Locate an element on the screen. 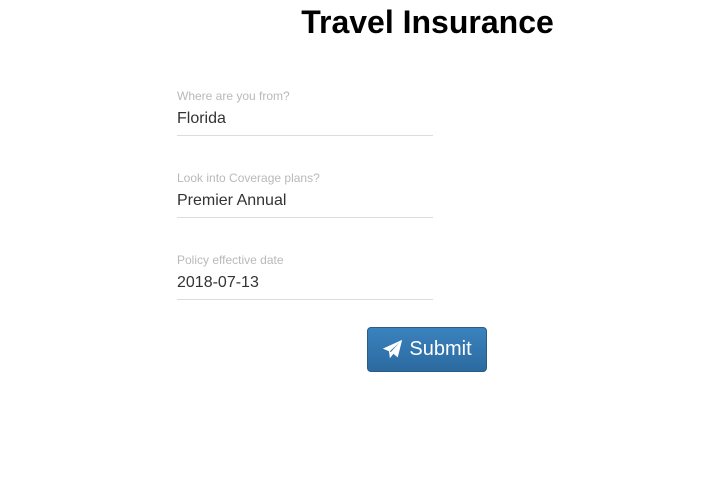 This screenshot has height=485, width=707. effective-date-label: Policy effective date is located at coordinates (230, 260).